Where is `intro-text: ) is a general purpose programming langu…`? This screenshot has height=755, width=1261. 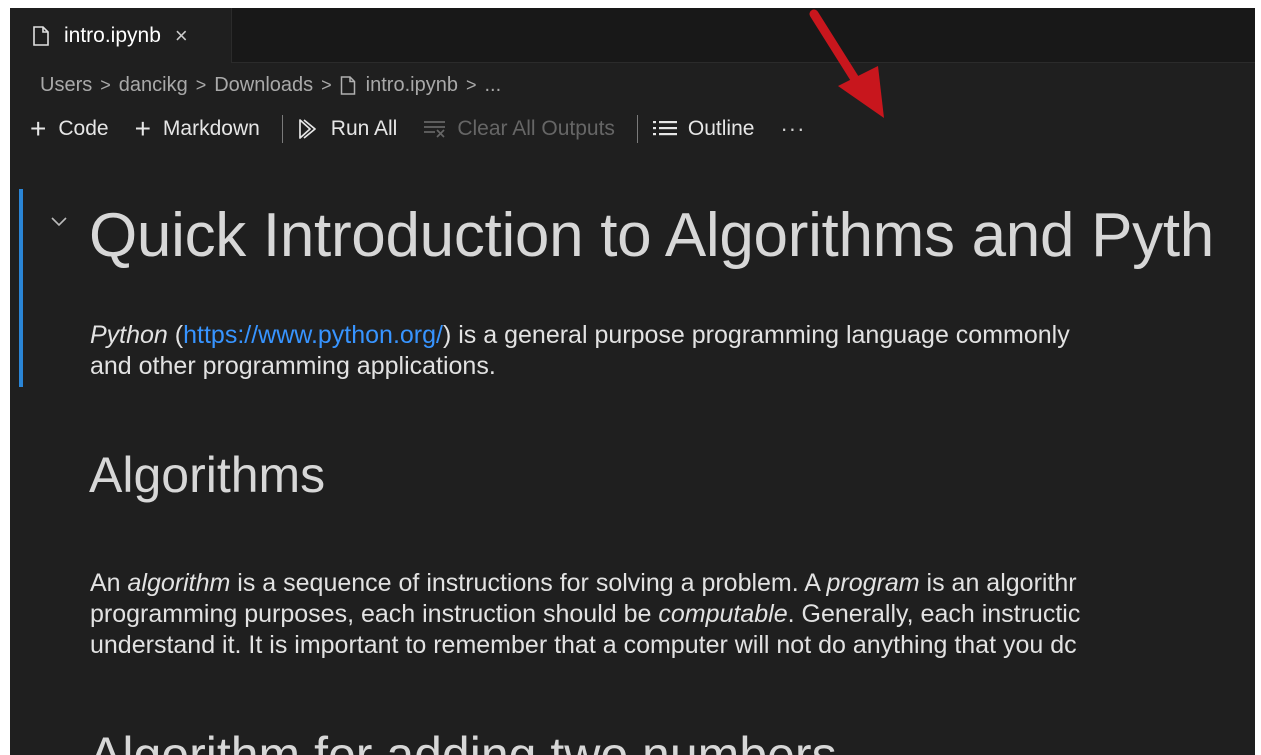
intro-text: ) is a general purpose programming langu… is located at coordinates (756, 335).